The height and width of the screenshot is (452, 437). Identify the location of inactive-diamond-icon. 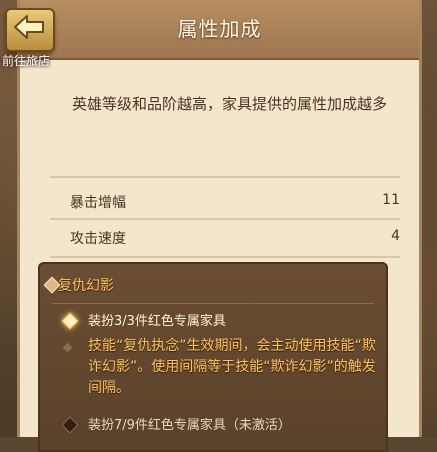
(70, 425).